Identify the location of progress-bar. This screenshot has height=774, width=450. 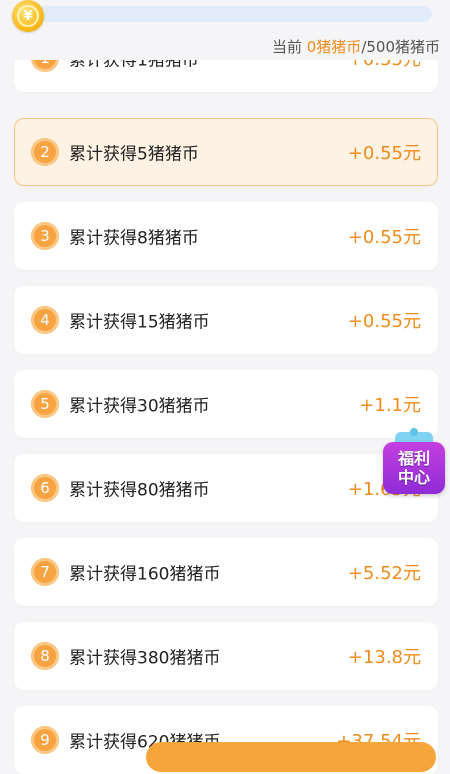
(228, 14).